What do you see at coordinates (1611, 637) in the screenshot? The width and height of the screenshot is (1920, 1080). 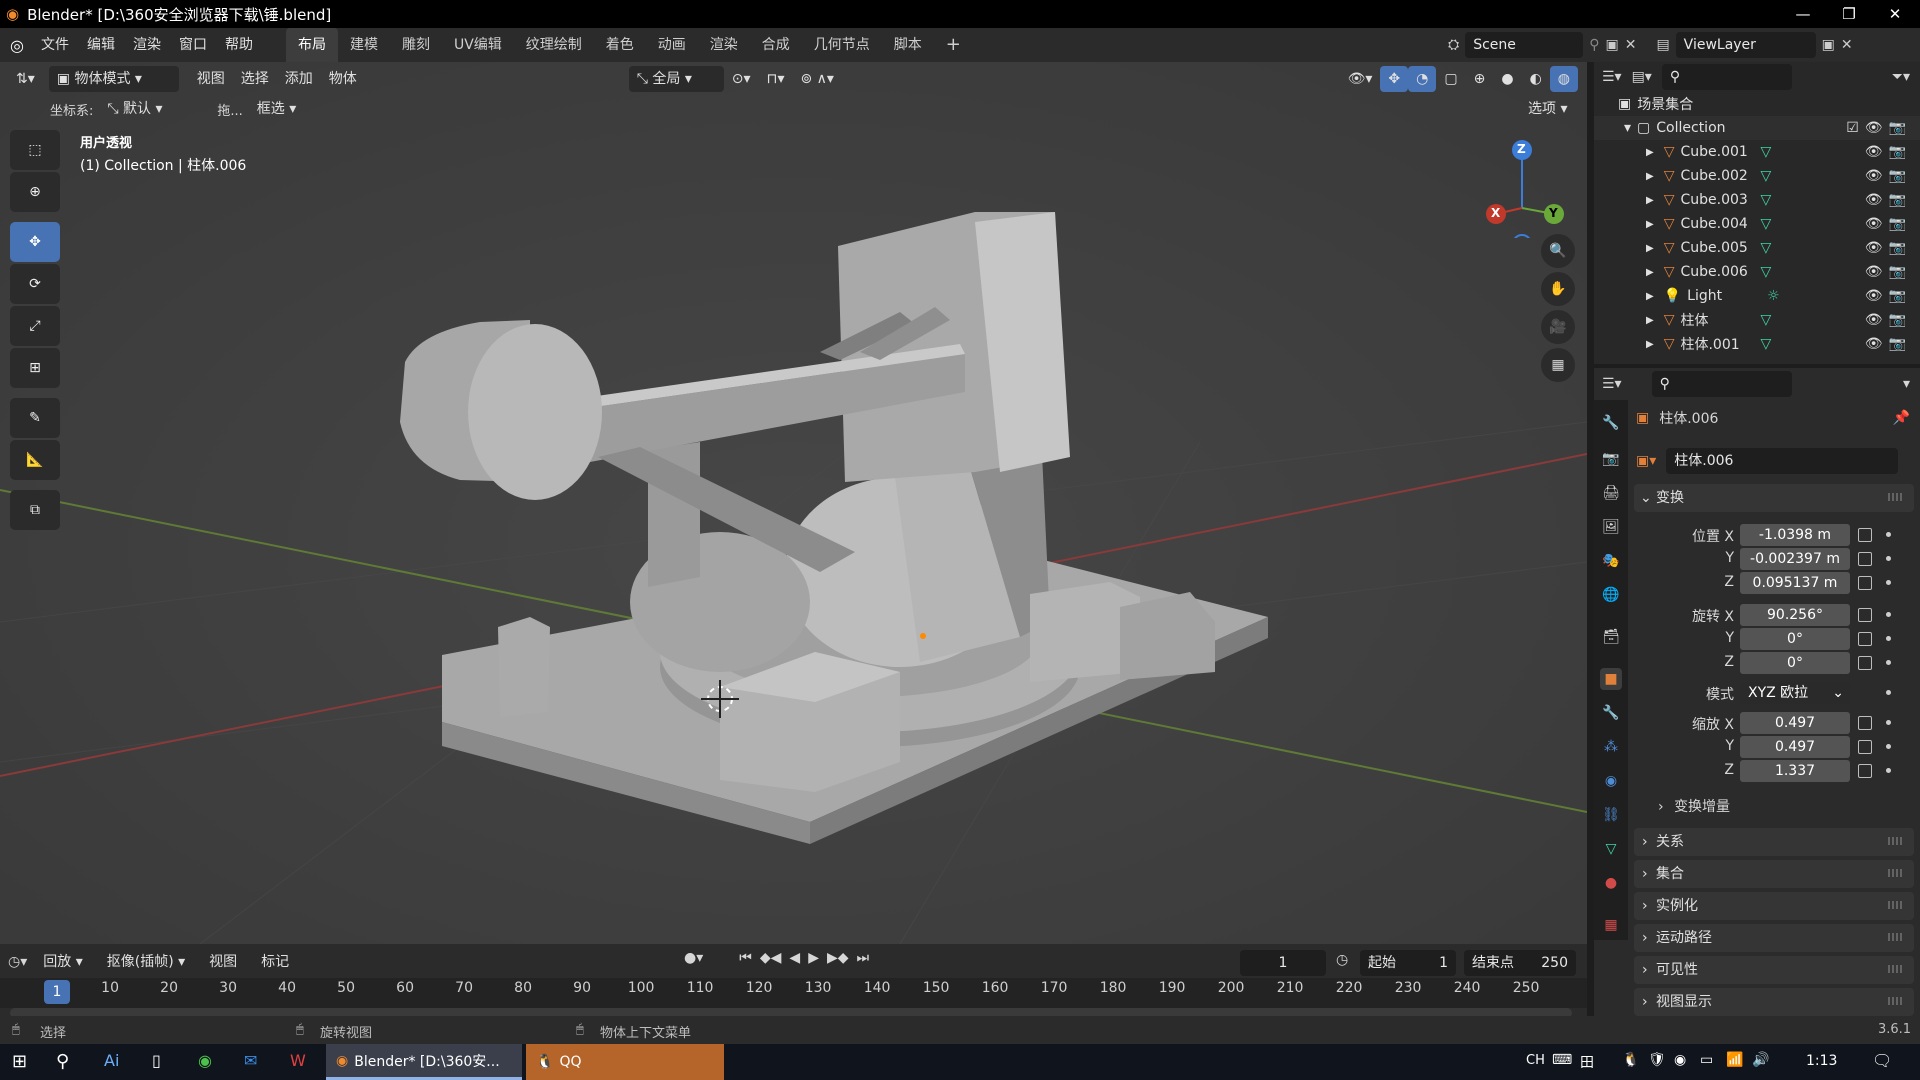 I see `collection-tab-icon: 🗃` at bounding box center [1611, 637].